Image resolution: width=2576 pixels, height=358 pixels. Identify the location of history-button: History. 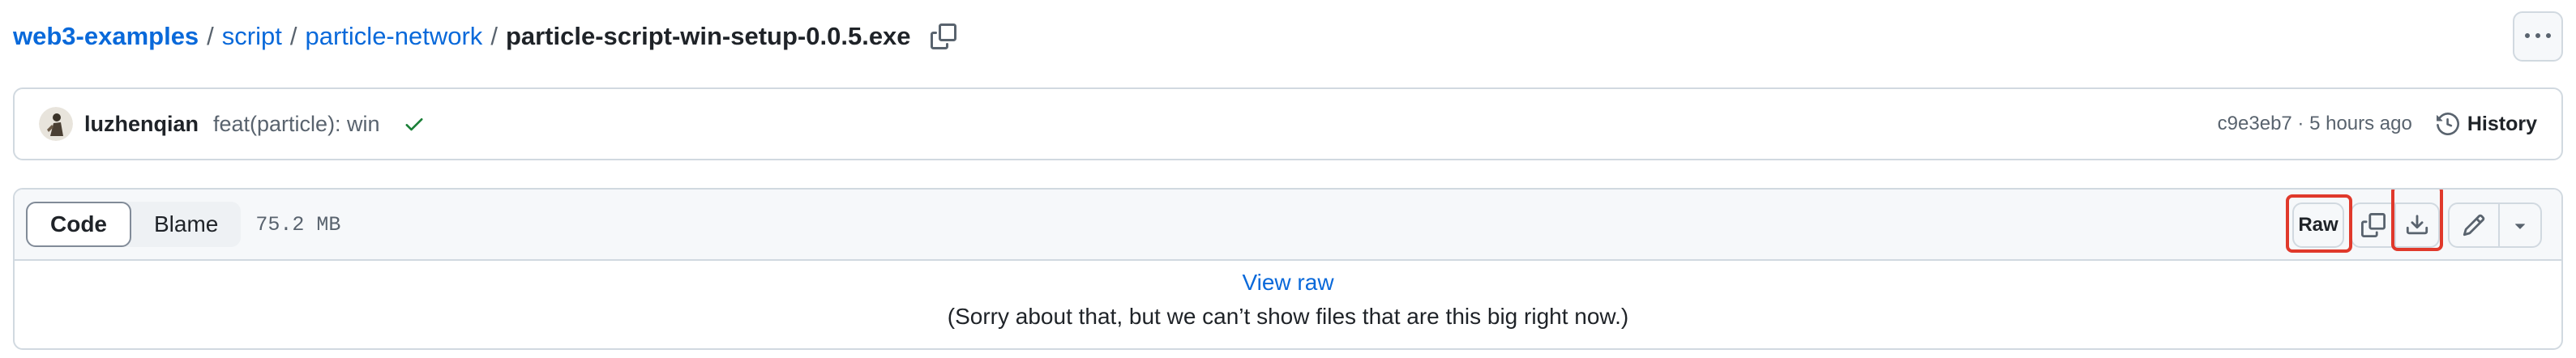
(2486, 124).